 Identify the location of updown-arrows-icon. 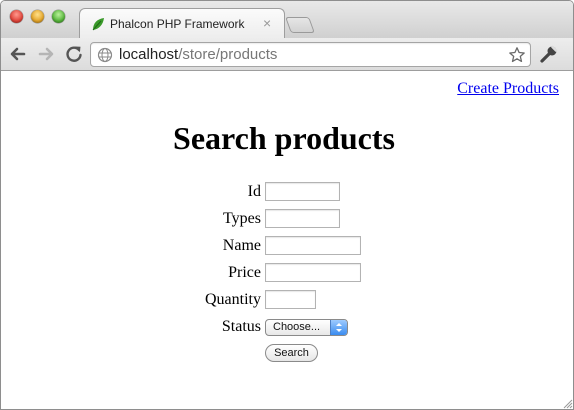
(339, 327).